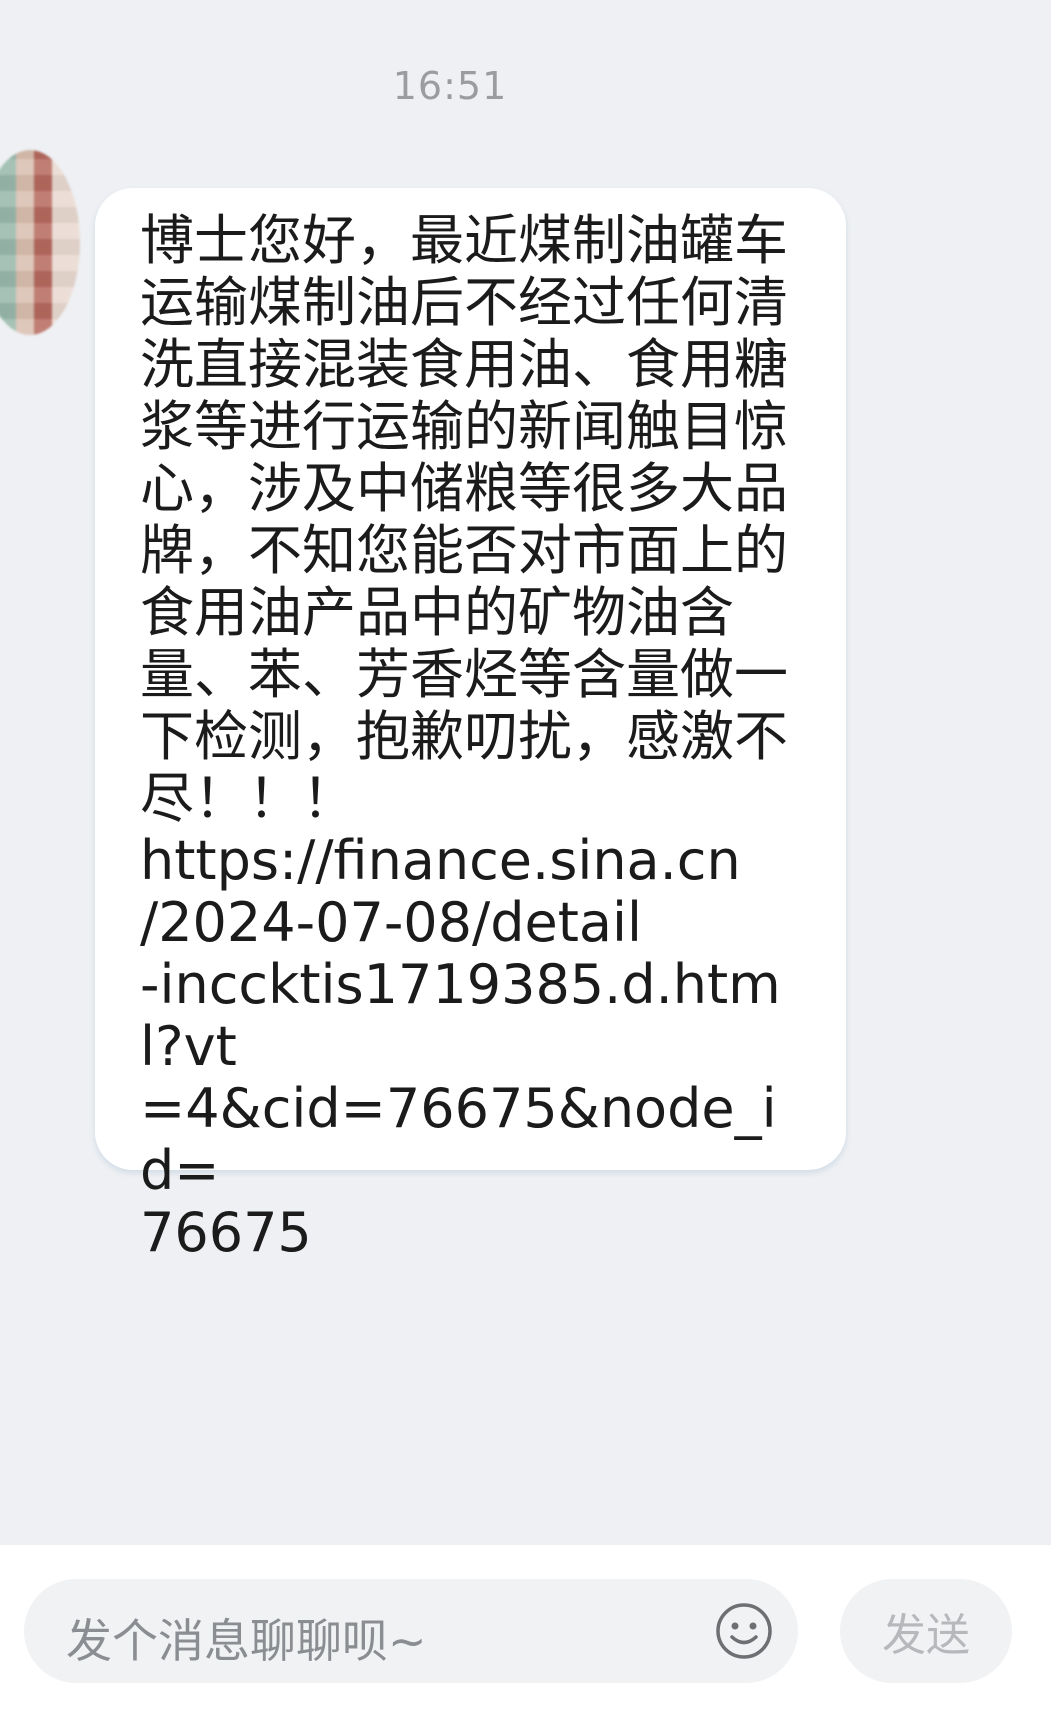  Describe the element at coordinates (246, 1641) in the screenshot. I see `message-input-placeholder: 发个消息聊聊呗~` at that location.